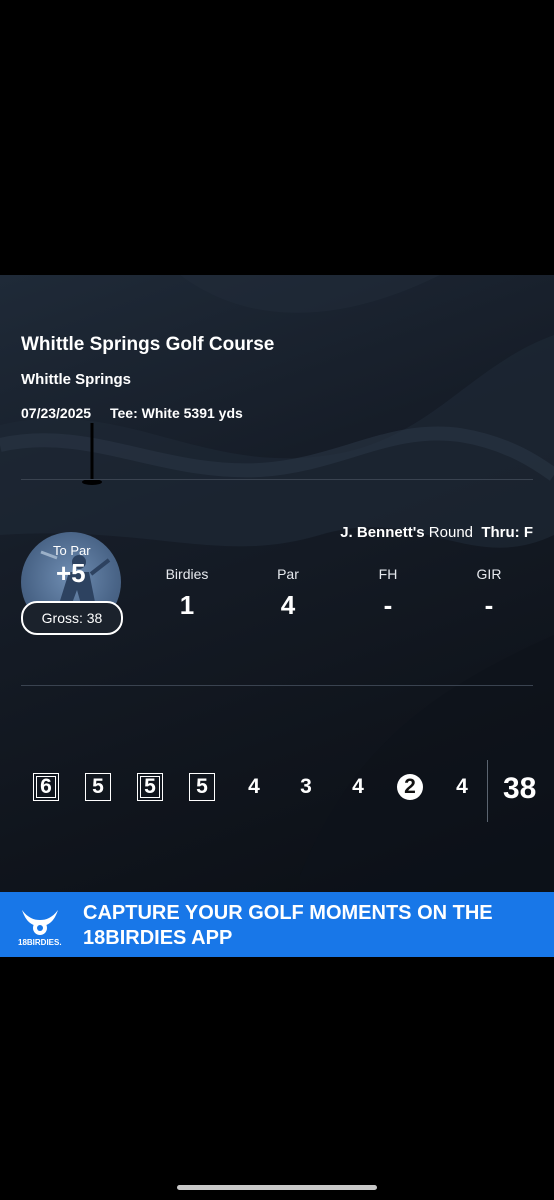 This screenshot has height=1200, width=554. I want to click on banner-text-line2: 18BIRDIES APP, so click(158, 938).